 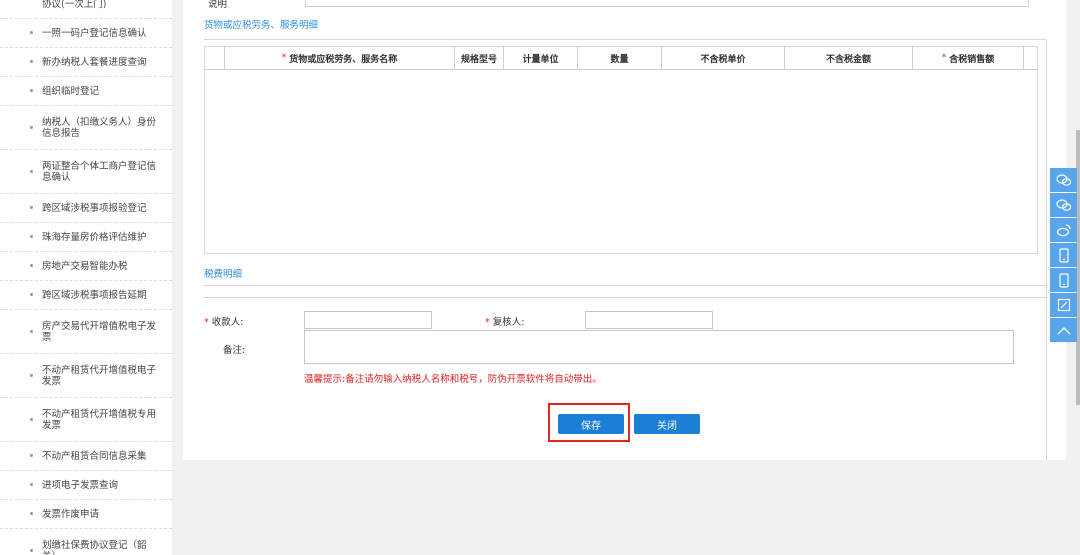 I want to click on column-header-label: 数量, so click(x=619, y=59).